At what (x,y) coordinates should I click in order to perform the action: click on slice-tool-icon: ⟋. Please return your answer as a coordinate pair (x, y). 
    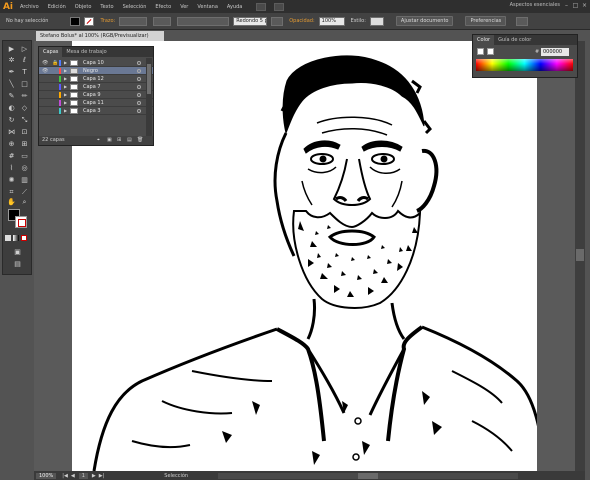
    Looking at the image, I should click on (24, 192).